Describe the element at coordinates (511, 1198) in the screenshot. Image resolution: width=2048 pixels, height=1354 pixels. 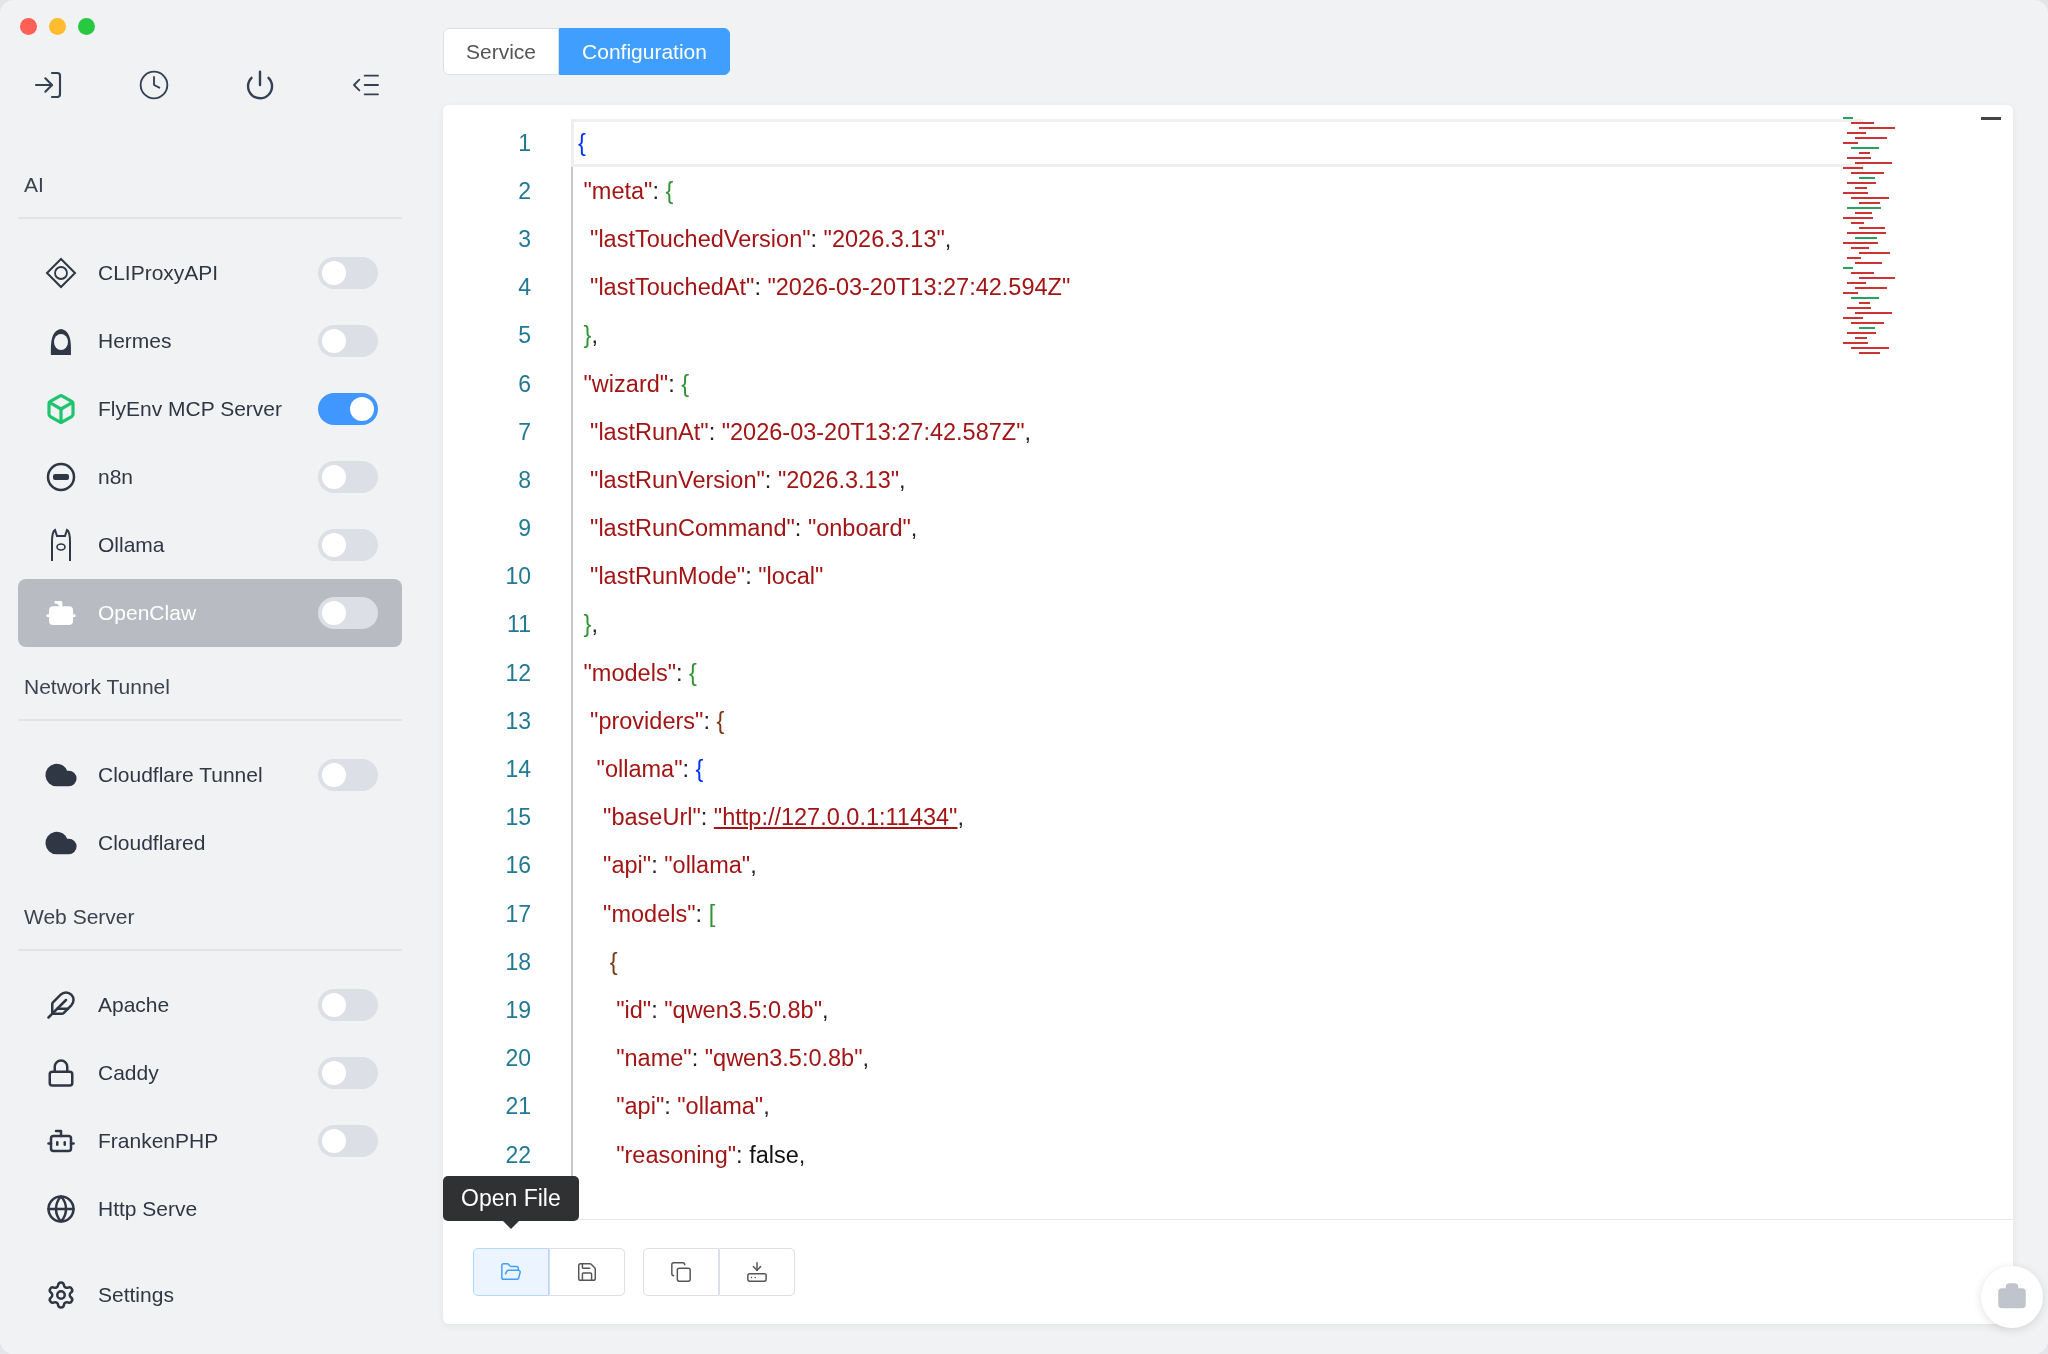
I see `tooltip: Open File` at that location.